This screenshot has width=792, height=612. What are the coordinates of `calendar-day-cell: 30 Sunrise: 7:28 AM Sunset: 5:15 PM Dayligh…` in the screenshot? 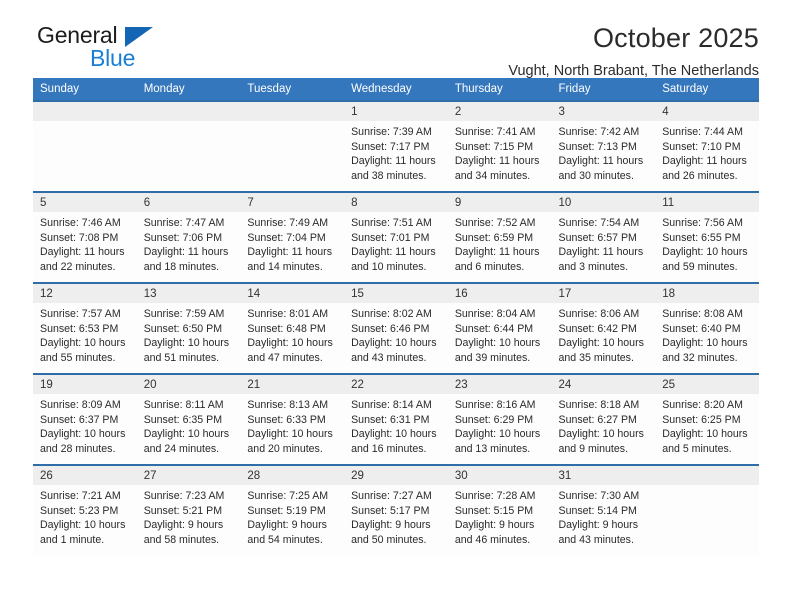 It's located at (499, 510).